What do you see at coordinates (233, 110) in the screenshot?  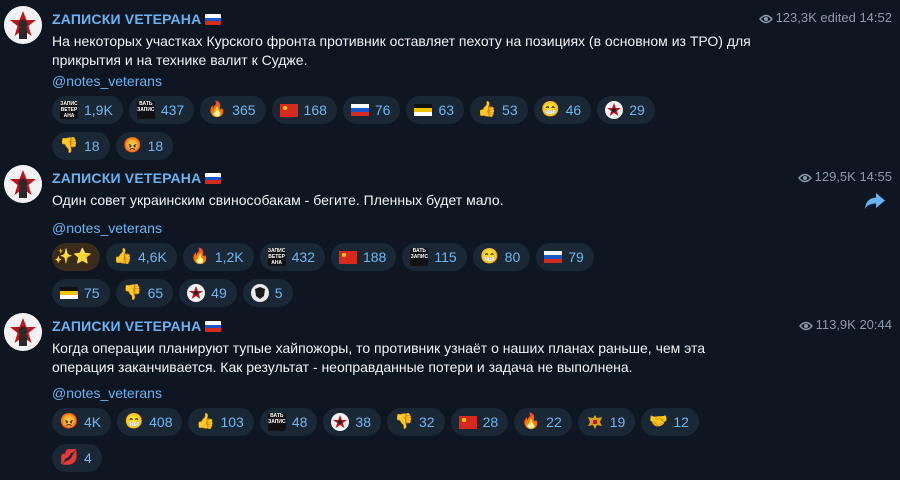 I see `reaction-button: 🔥 365` at bounding box center [233, 110].